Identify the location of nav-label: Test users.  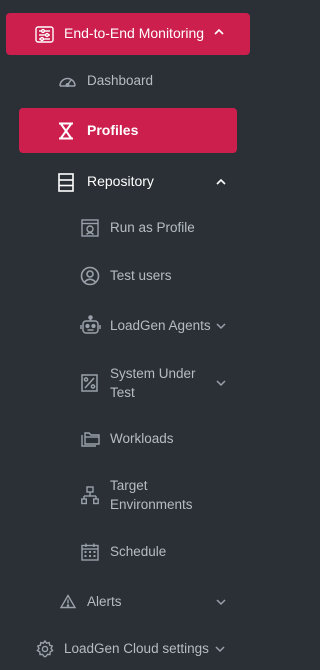
(141, 275).